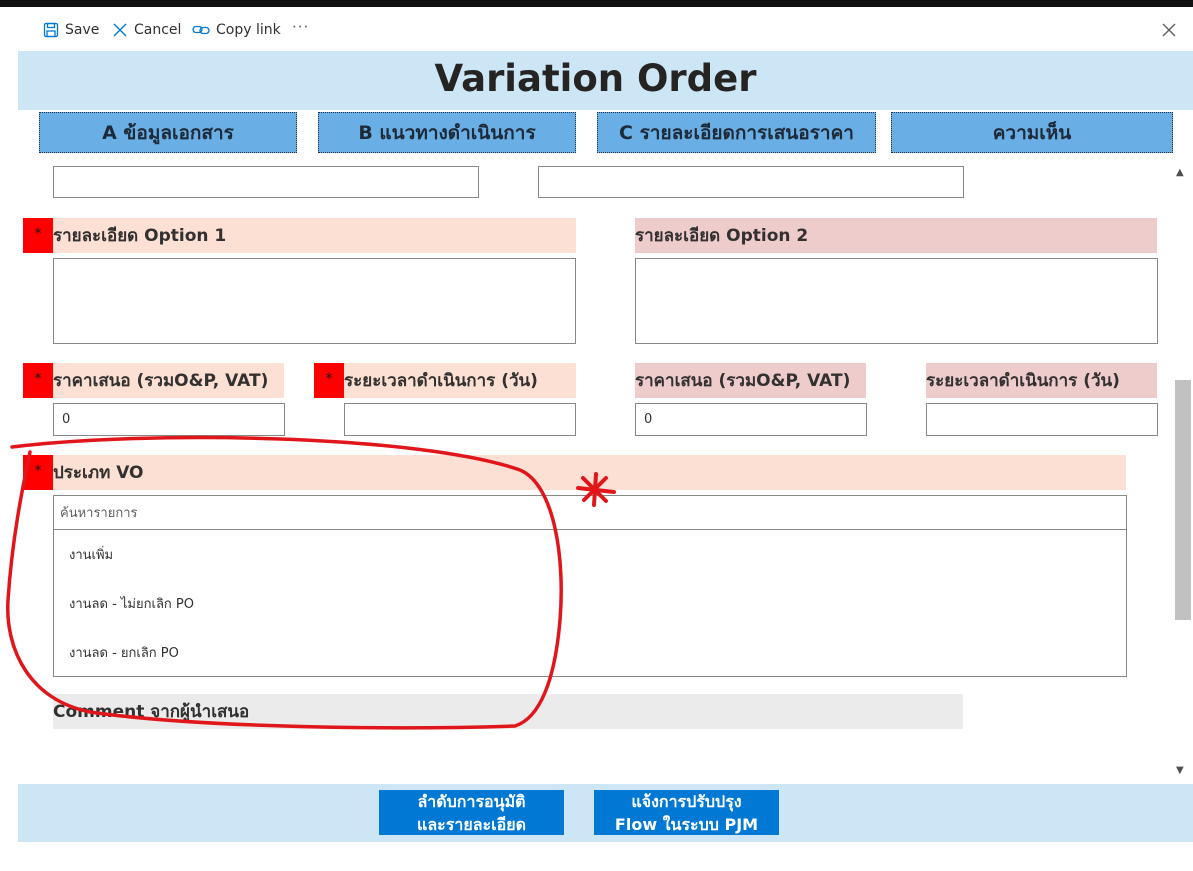 The height and width of the screenshot is (871, 1193). Describe the element at coordinates (750, 380) in the screenshot. I see `option2-price-label: ราคาเสนอ (รวมO&P, VAT)` at that location.